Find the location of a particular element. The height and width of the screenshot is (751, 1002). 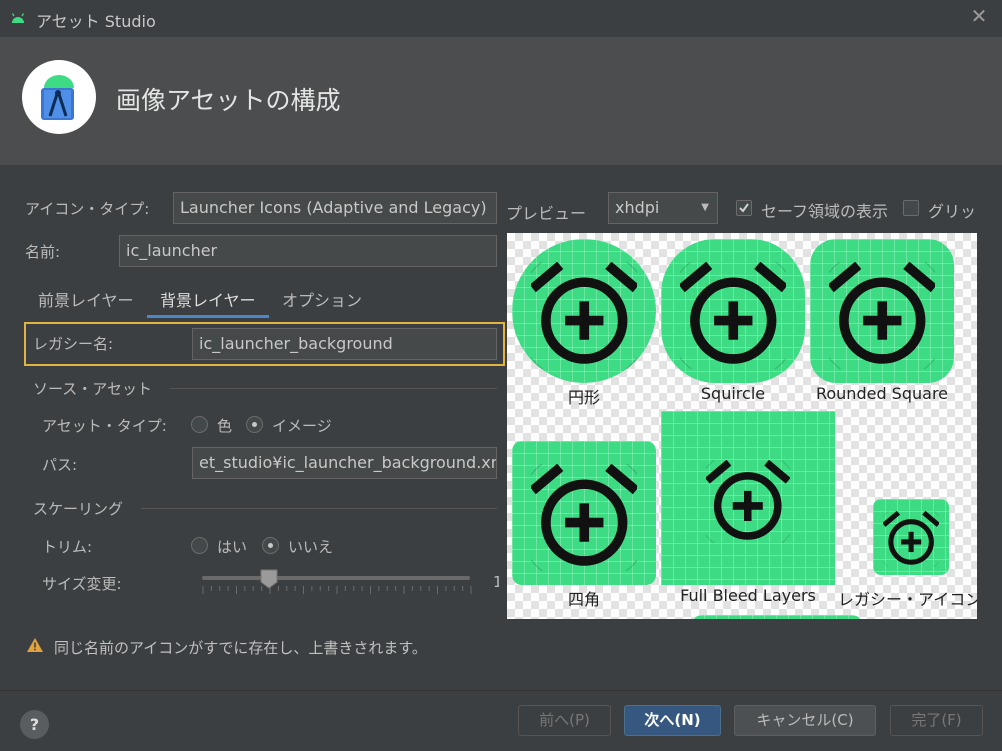

resize-slider-ticks is located at coordinates (337, 590).